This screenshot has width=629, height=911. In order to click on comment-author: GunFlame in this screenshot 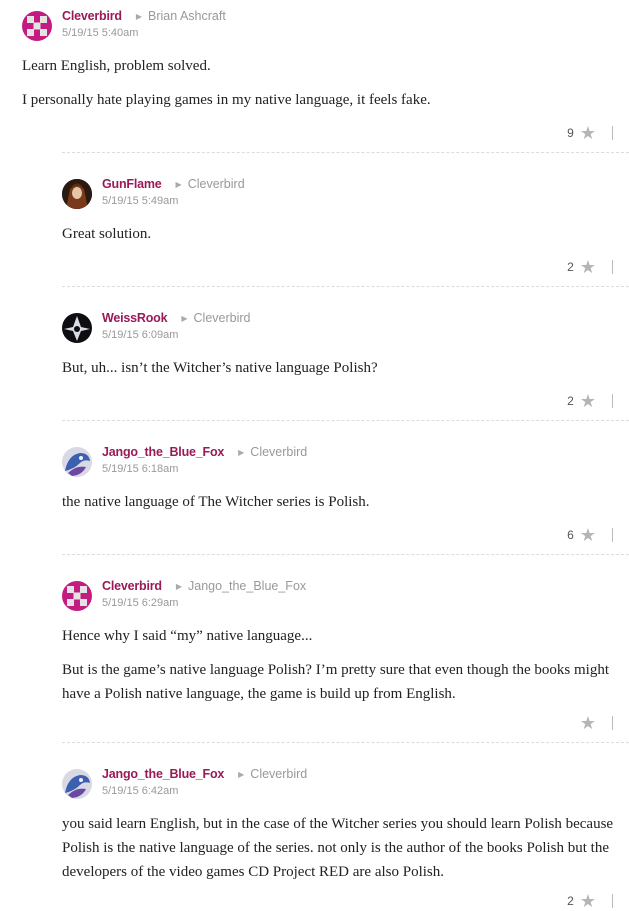, I will do `click(132, 184)`.